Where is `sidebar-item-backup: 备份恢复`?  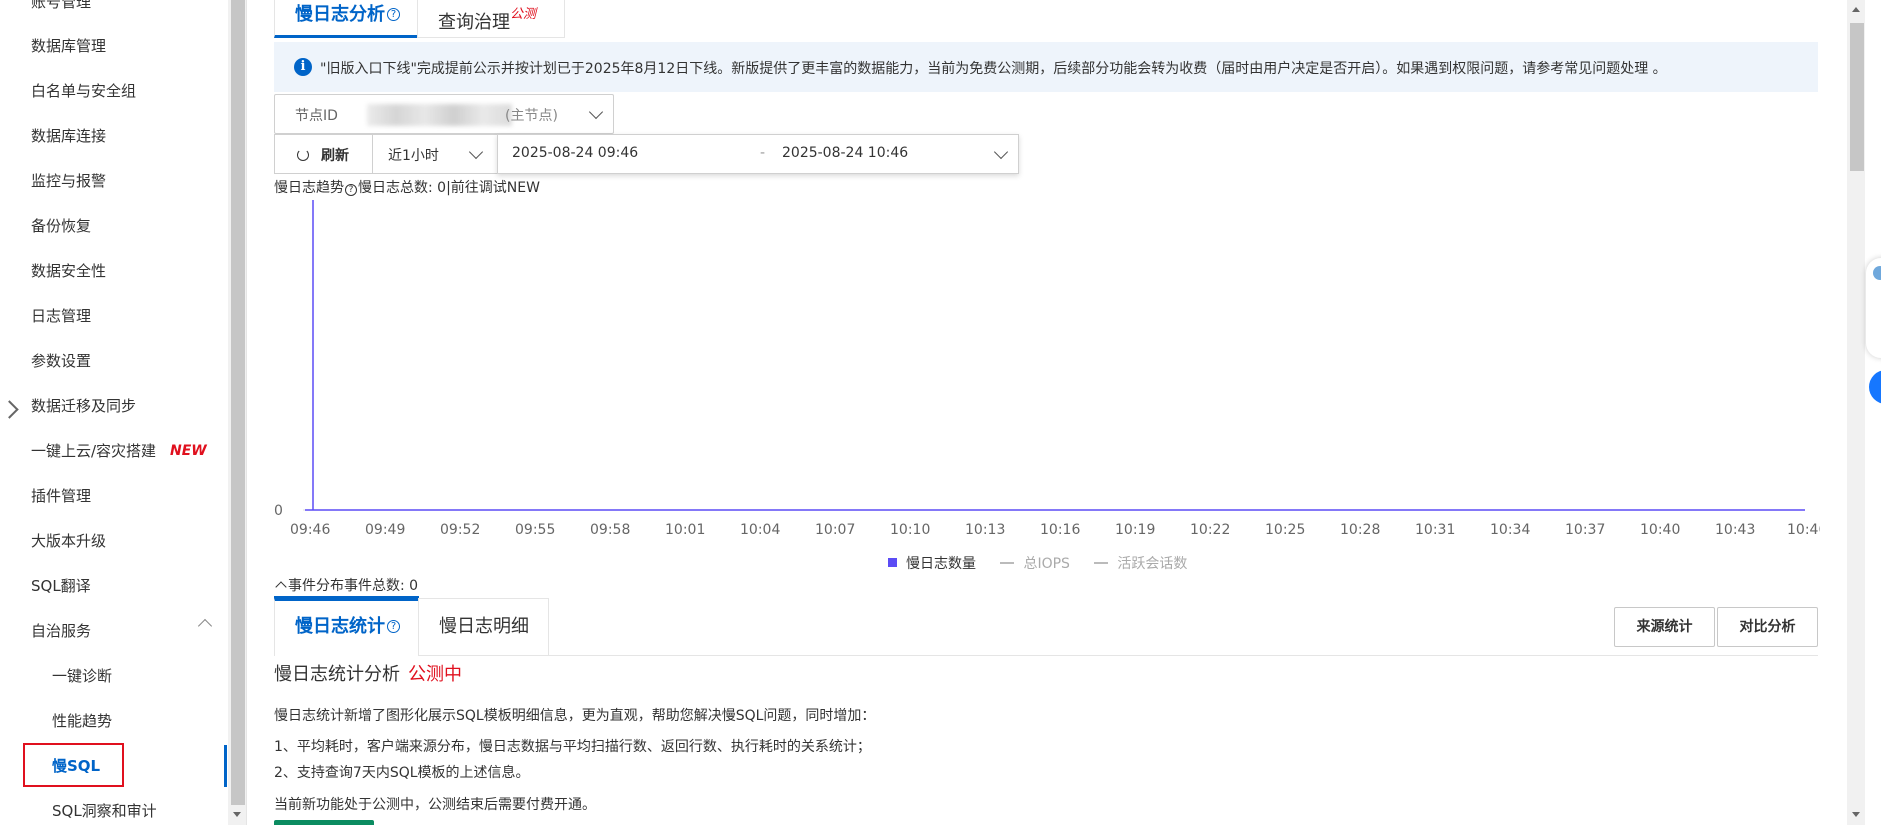
sidebar-item-backup: 备份恢复 is located at coordinates (61, 226).